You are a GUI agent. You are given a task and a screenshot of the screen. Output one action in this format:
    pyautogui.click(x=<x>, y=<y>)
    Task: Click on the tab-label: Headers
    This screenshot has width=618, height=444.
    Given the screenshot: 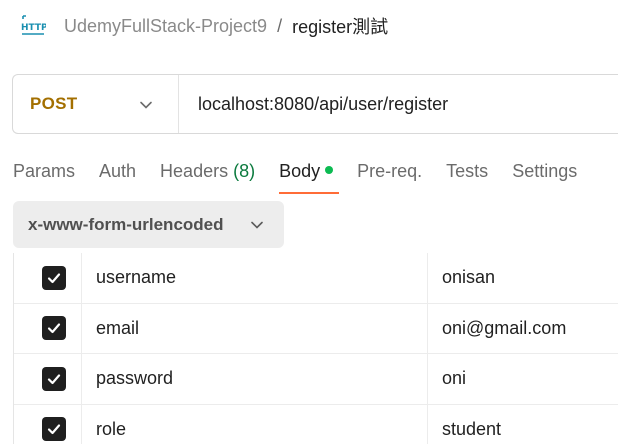 What is the action you would take?
    pyautogui.click(x=194, y=171)
    